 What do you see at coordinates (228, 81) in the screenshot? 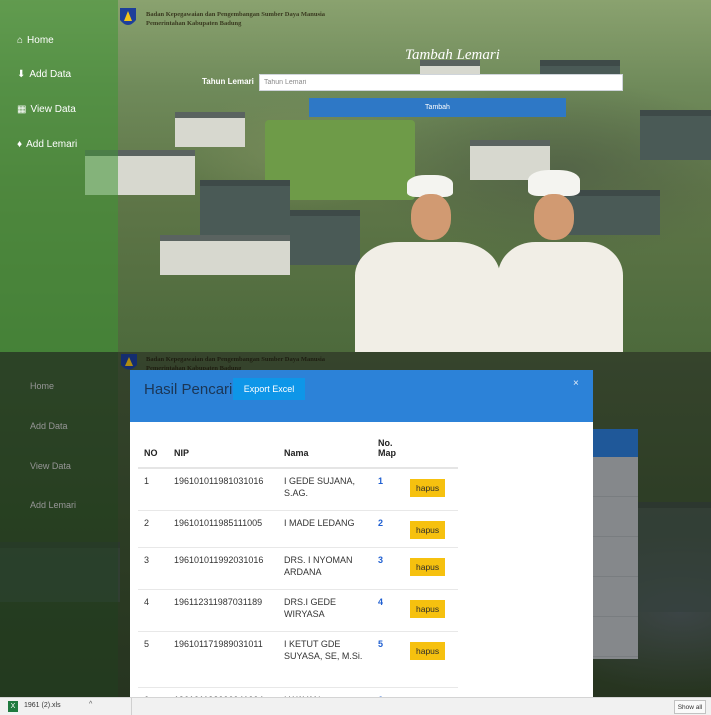
I see `tahun-lemari-label: Tahun Lemari` at bounding box center [228, 81].